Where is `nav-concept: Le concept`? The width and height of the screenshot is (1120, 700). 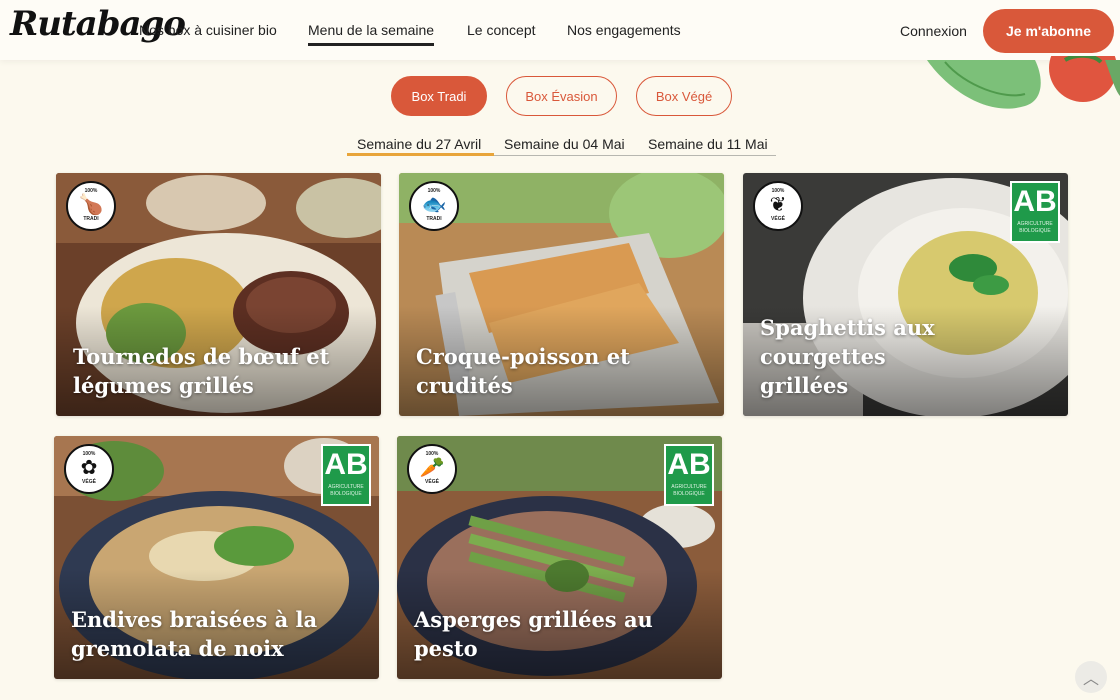
nav-concept: Le concept is located at coordinates (501, 30).